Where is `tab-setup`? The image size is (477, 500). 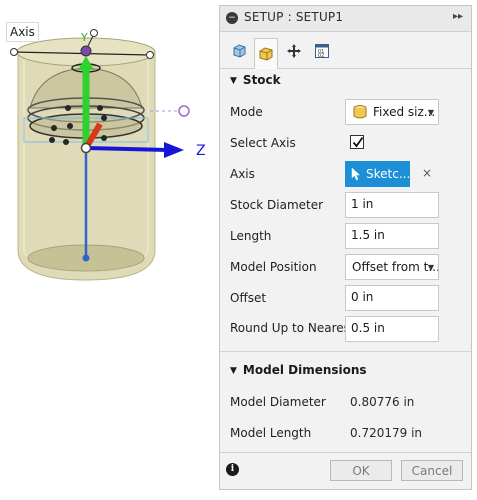 tab-setup is located at coordinates (240, 51).